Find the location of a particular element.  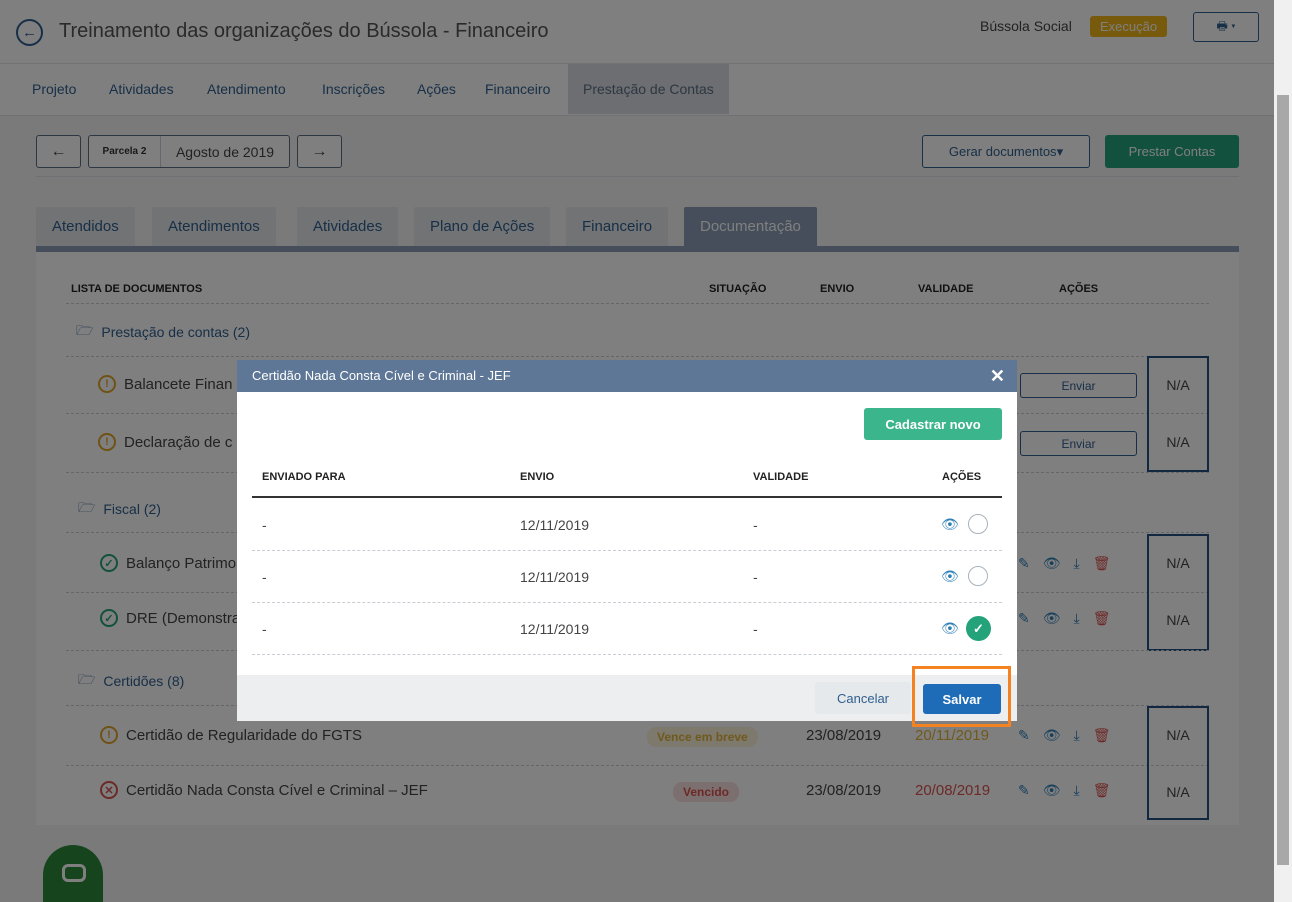

scrollbar-thumb is located at coordinates (1283, 480).